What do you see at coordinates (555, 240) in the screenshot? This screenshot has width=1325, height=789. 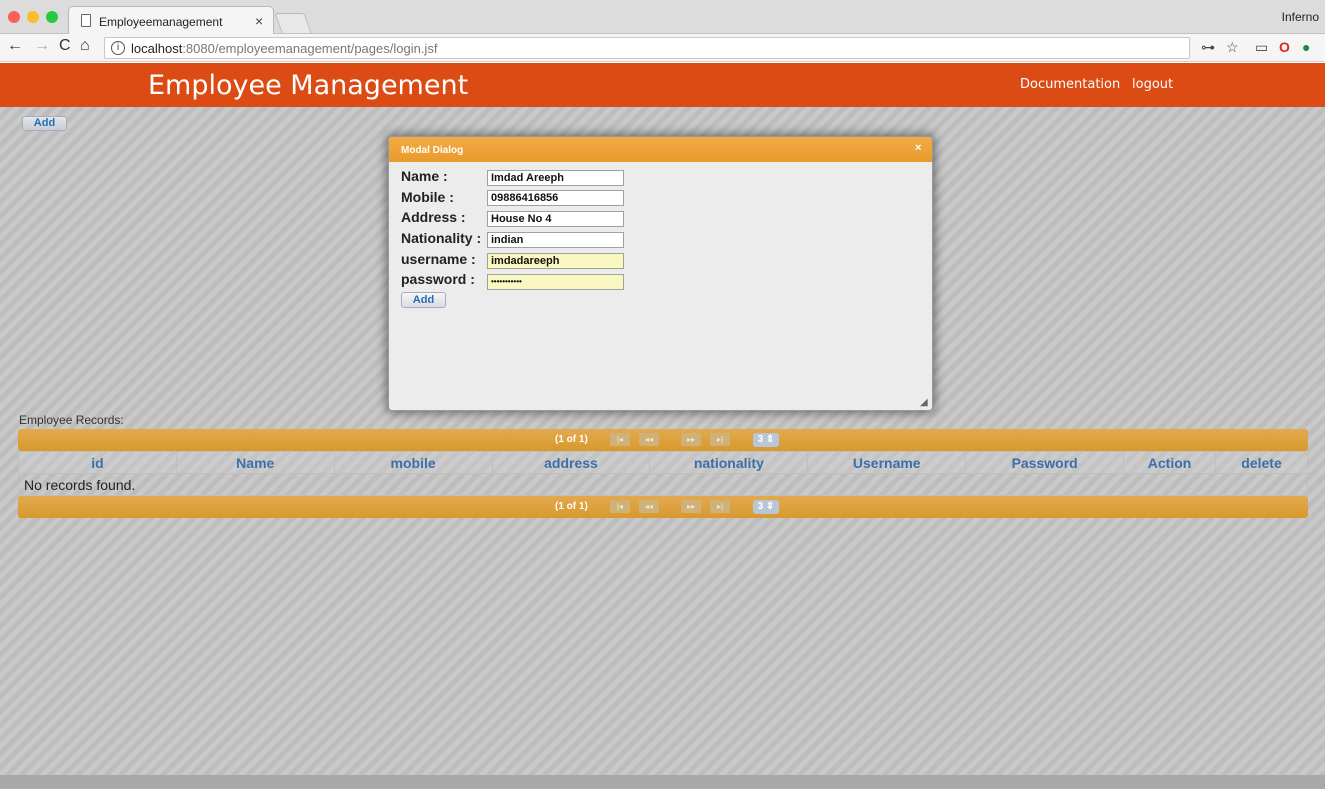 I see `nationality-field: indian` at bounding box center [555, 240].